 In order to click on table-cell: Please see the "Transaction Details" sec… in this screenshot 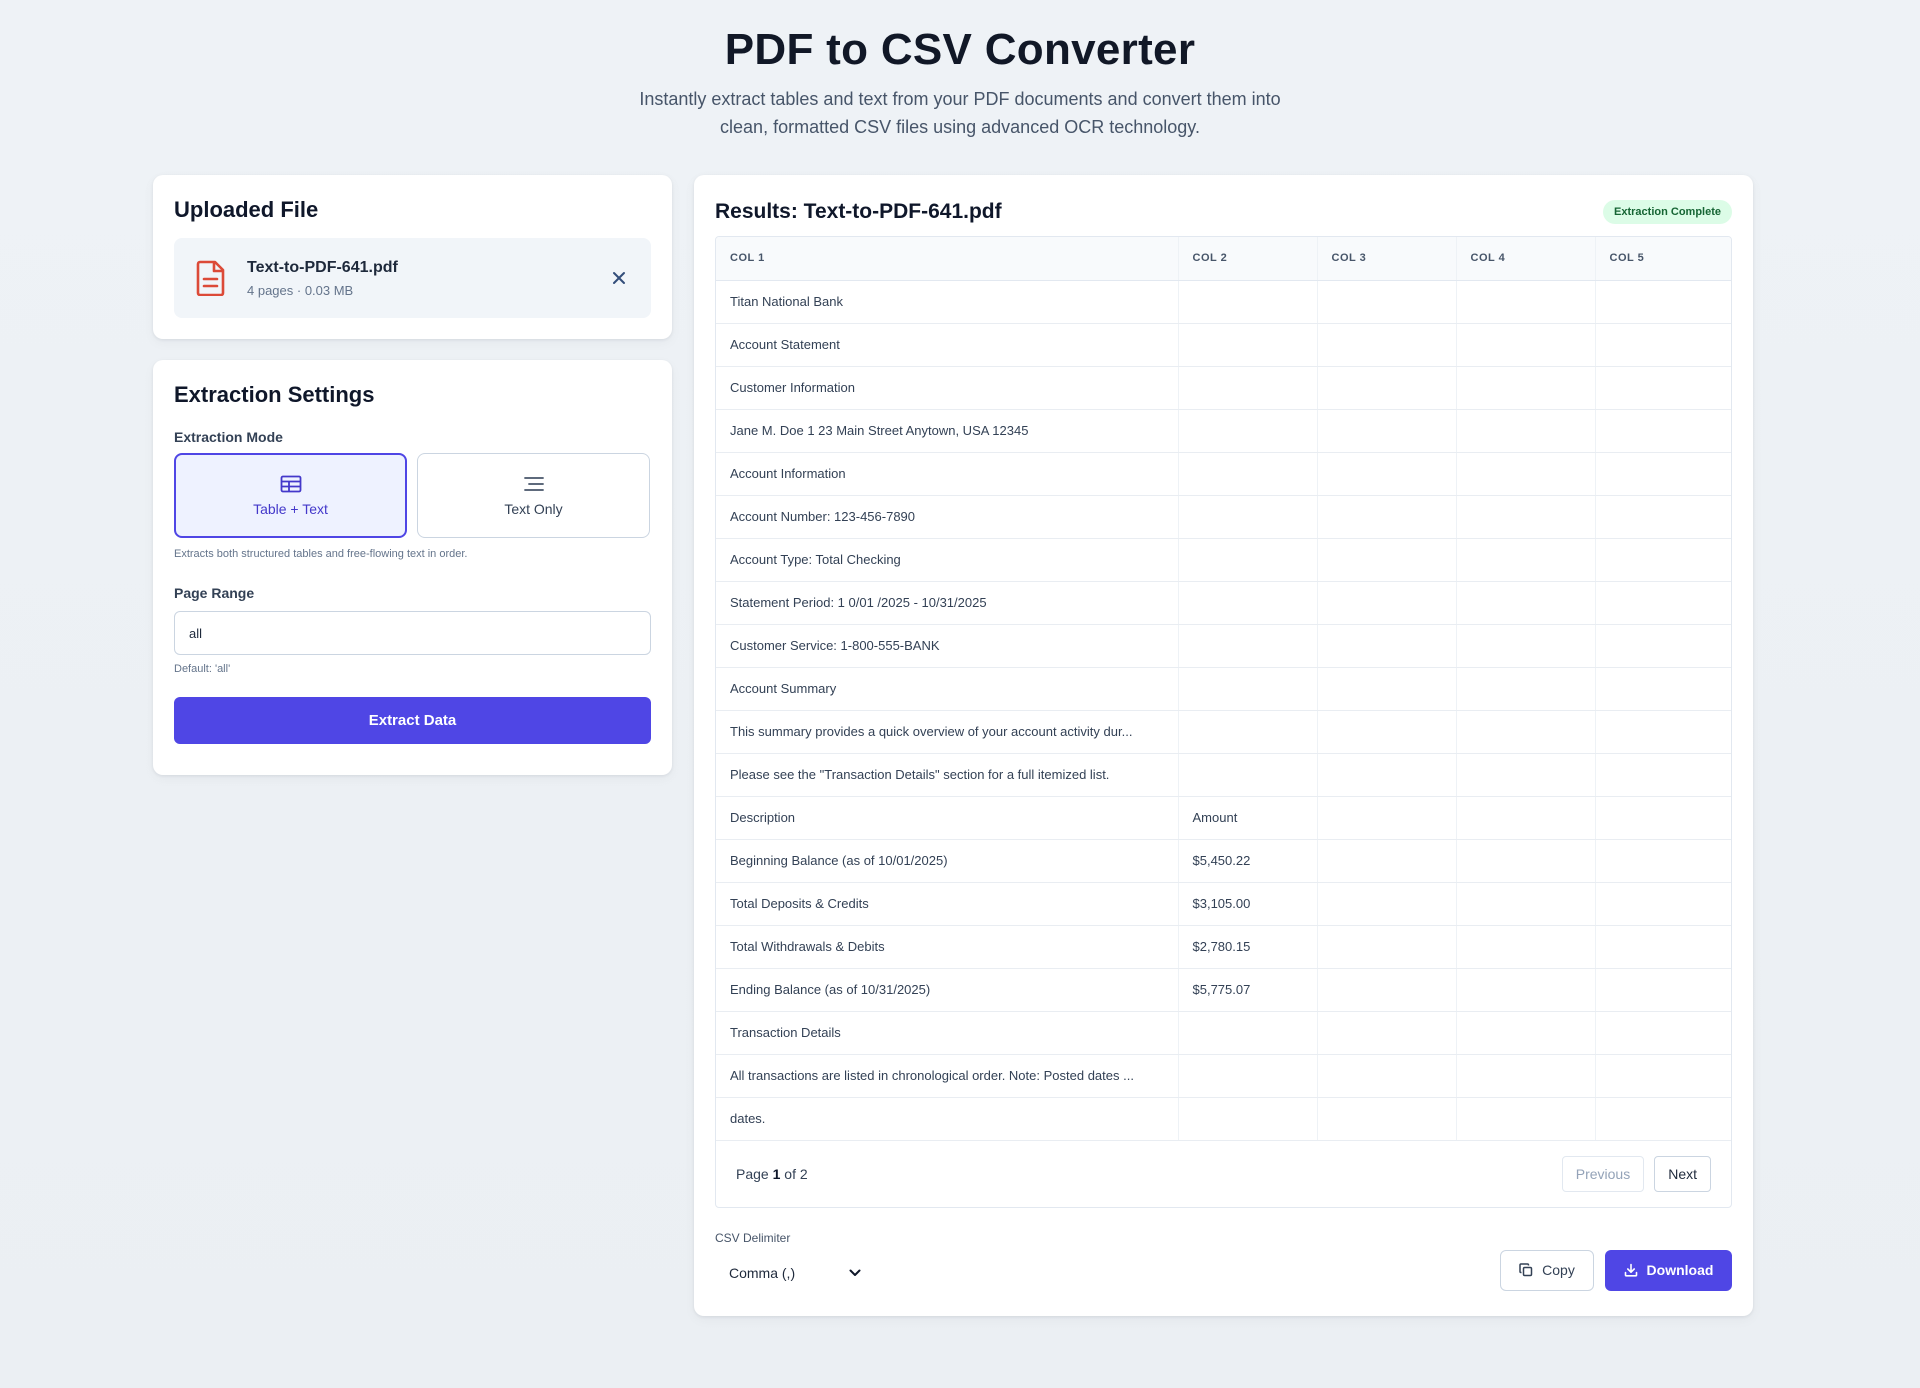, I will do `click(947, 775)`.